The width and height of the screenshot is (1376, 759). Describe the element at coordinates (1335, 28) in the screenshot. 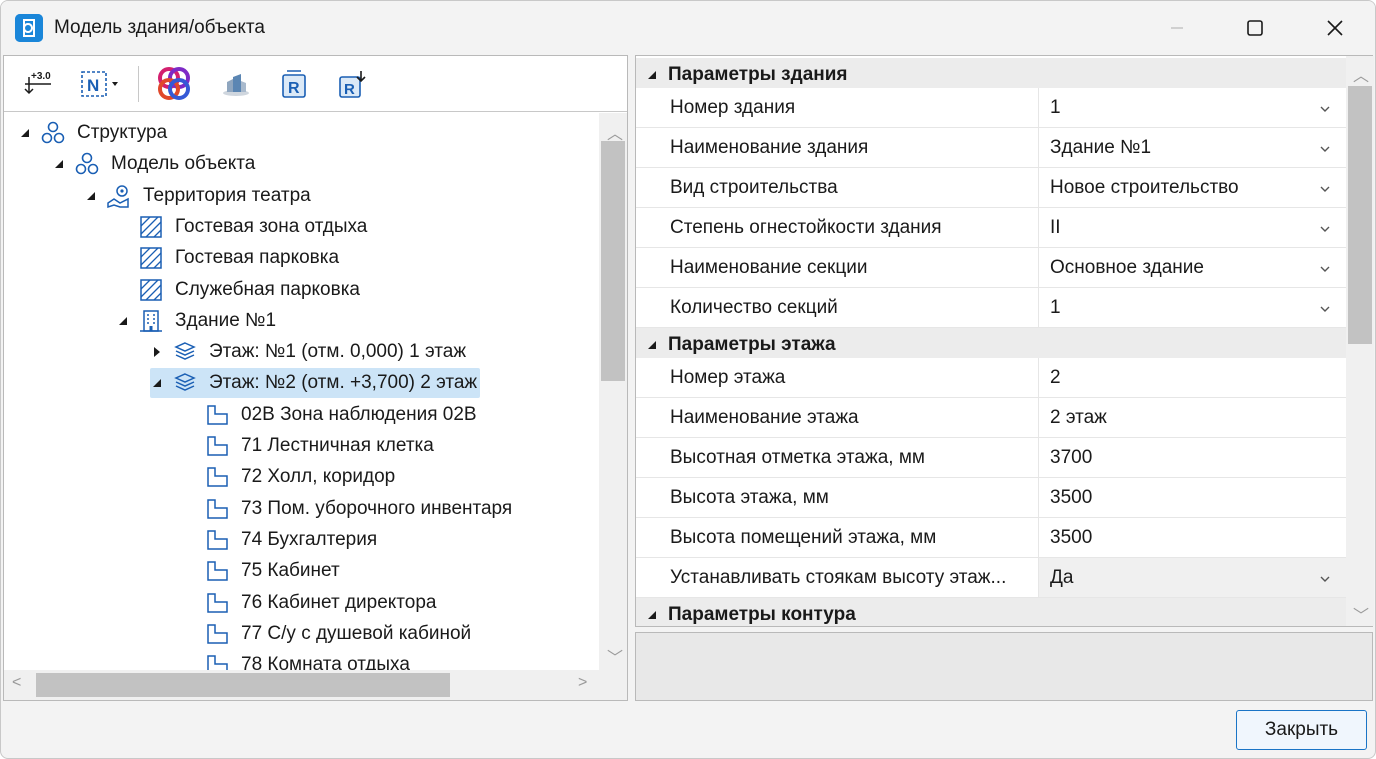

I see `close-window-button` at that location.